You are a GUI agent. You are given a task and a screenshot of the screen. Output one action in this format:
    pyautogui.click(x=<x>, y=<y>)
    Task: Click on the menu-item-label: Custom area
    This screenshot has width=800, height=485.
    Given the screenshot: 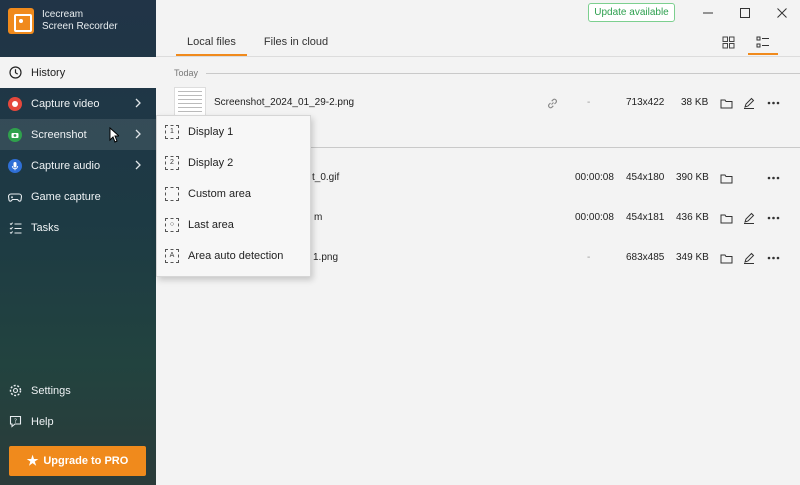 What is the action you would take?
    pyautogui.click(x=219, y=193)
    